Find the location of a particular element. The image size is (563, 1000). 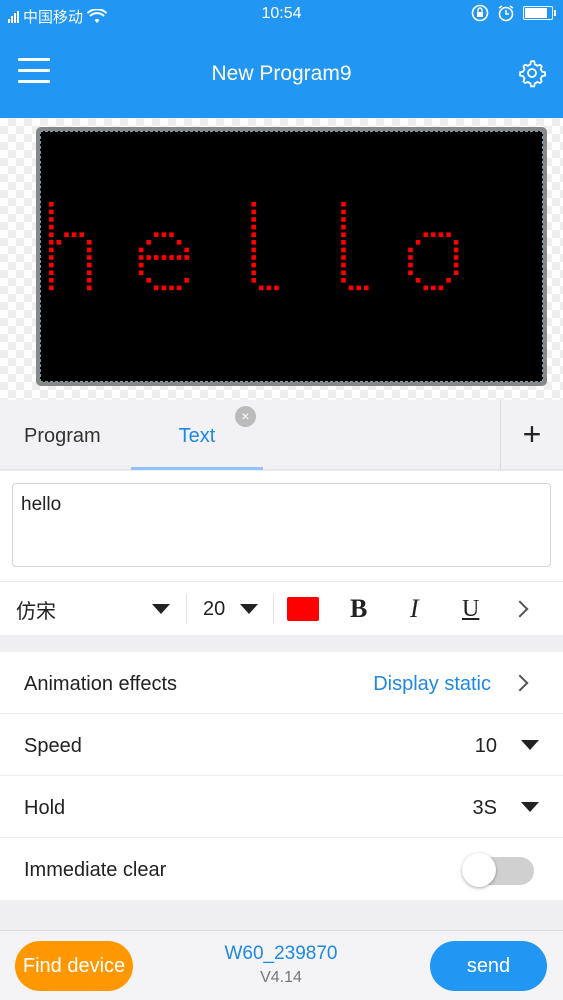

color-swatch-fill is located at coordinates (303, 609).